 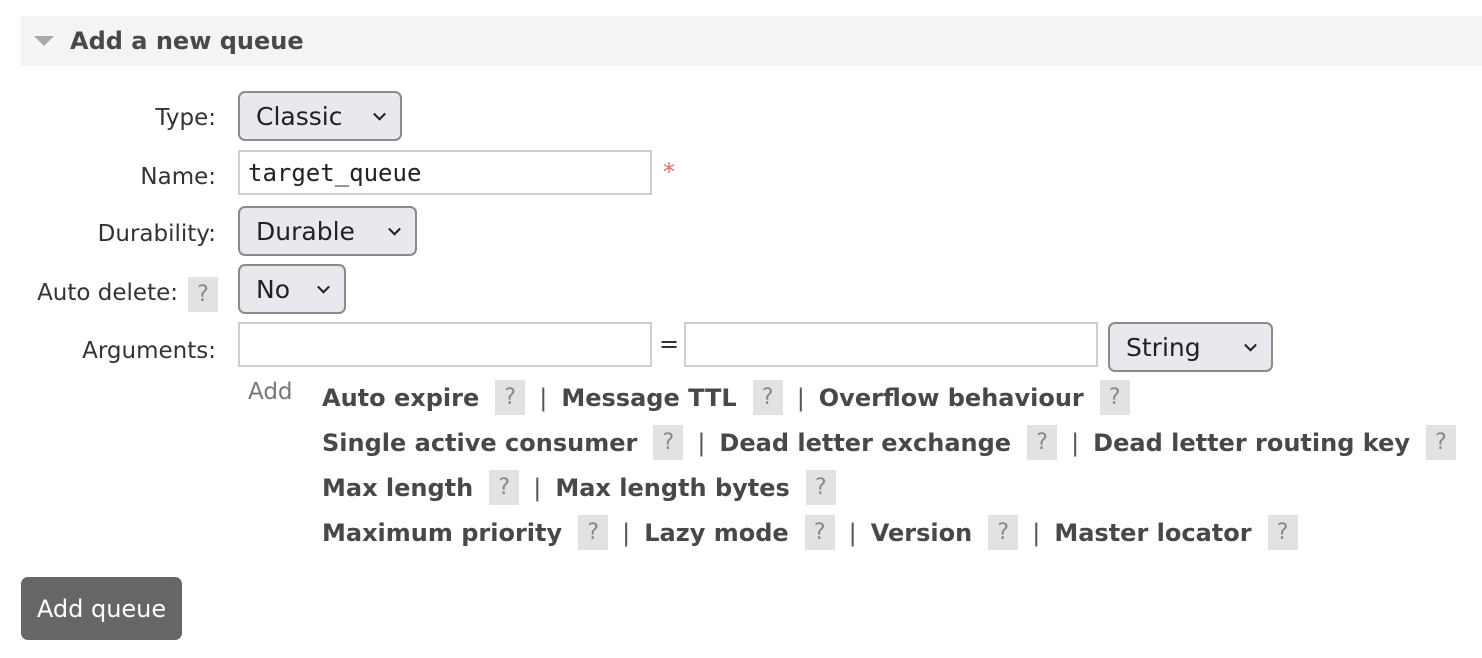 What do you see at coordinates (1003, 532) in the screenshot?
I see `version-help-button: ?` at bounding box center [1003, 532].